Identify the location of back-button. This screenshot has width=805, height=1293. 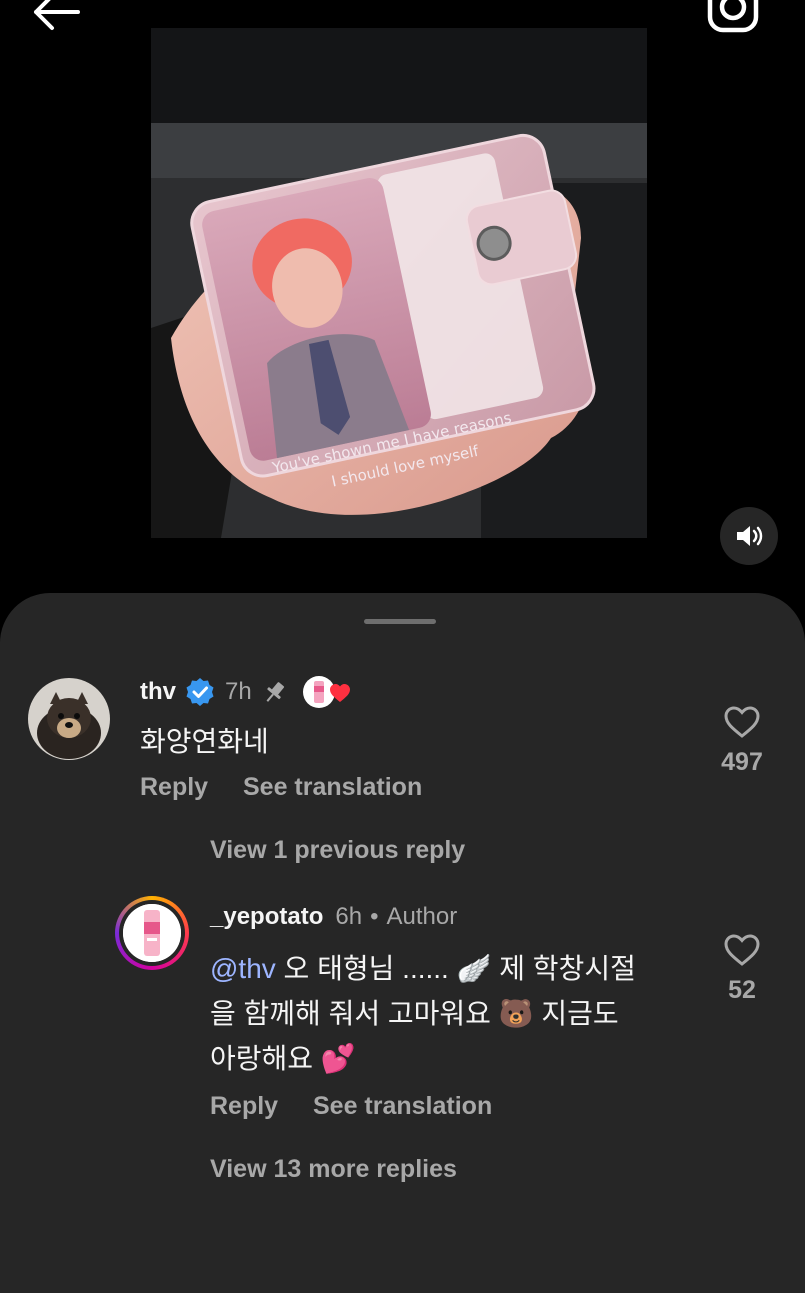
(56, 18).